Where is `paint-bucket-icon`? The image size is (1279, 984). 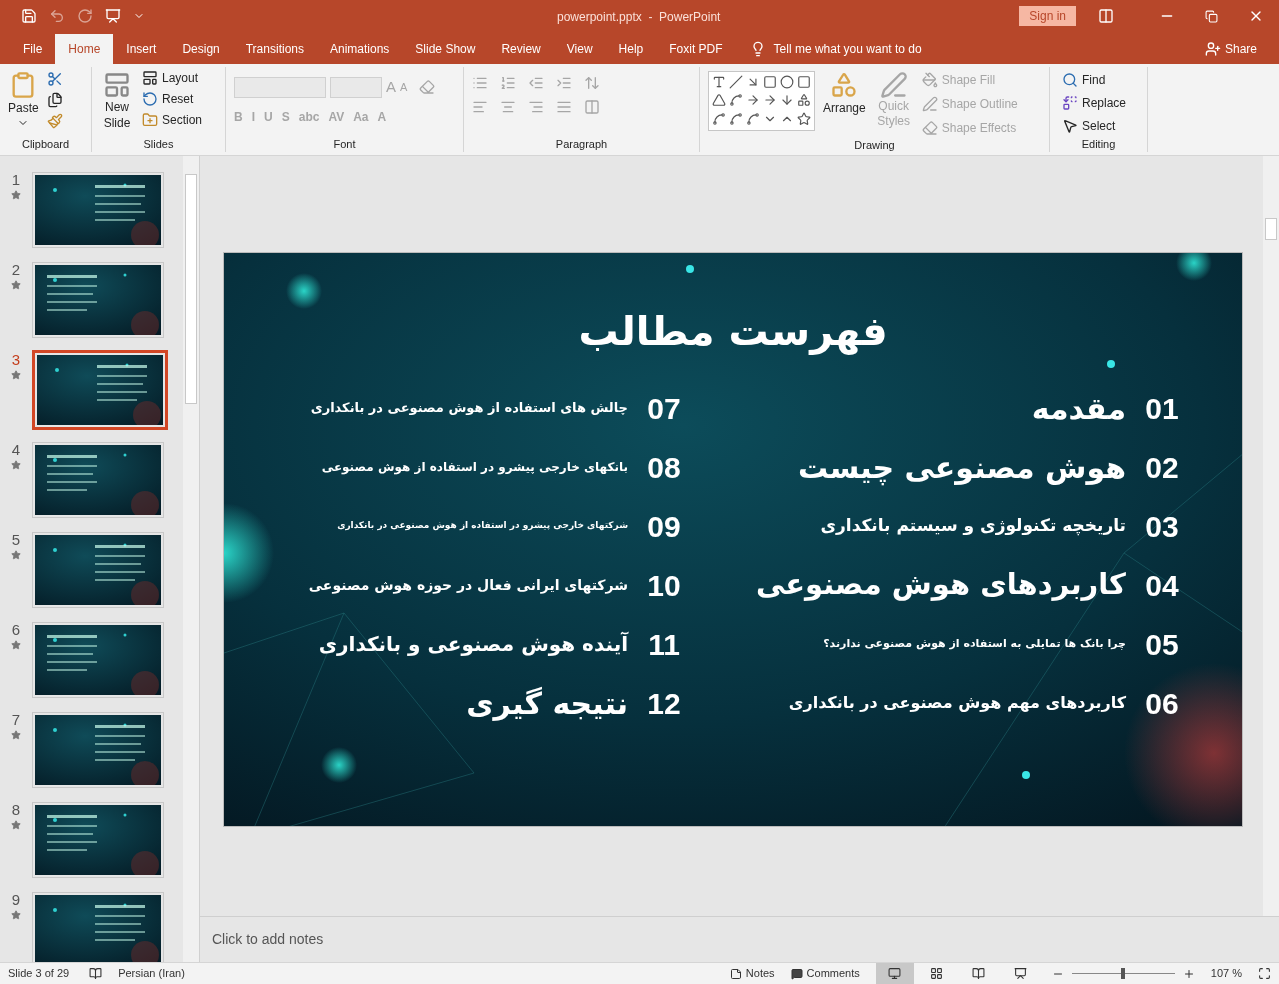 paint-bucket-icon is located at coordinates (929, 80).